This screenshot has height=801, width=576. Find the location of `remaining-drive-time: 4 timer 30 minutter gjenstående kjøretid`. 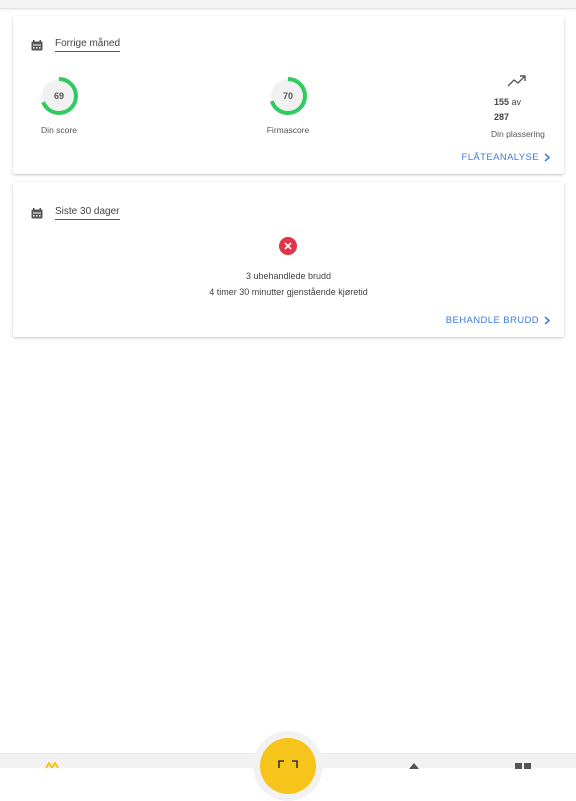

remaining-drive-time: 4 timer 30 minutter gjenstående kjøretid is located at coordinates (288, 292).